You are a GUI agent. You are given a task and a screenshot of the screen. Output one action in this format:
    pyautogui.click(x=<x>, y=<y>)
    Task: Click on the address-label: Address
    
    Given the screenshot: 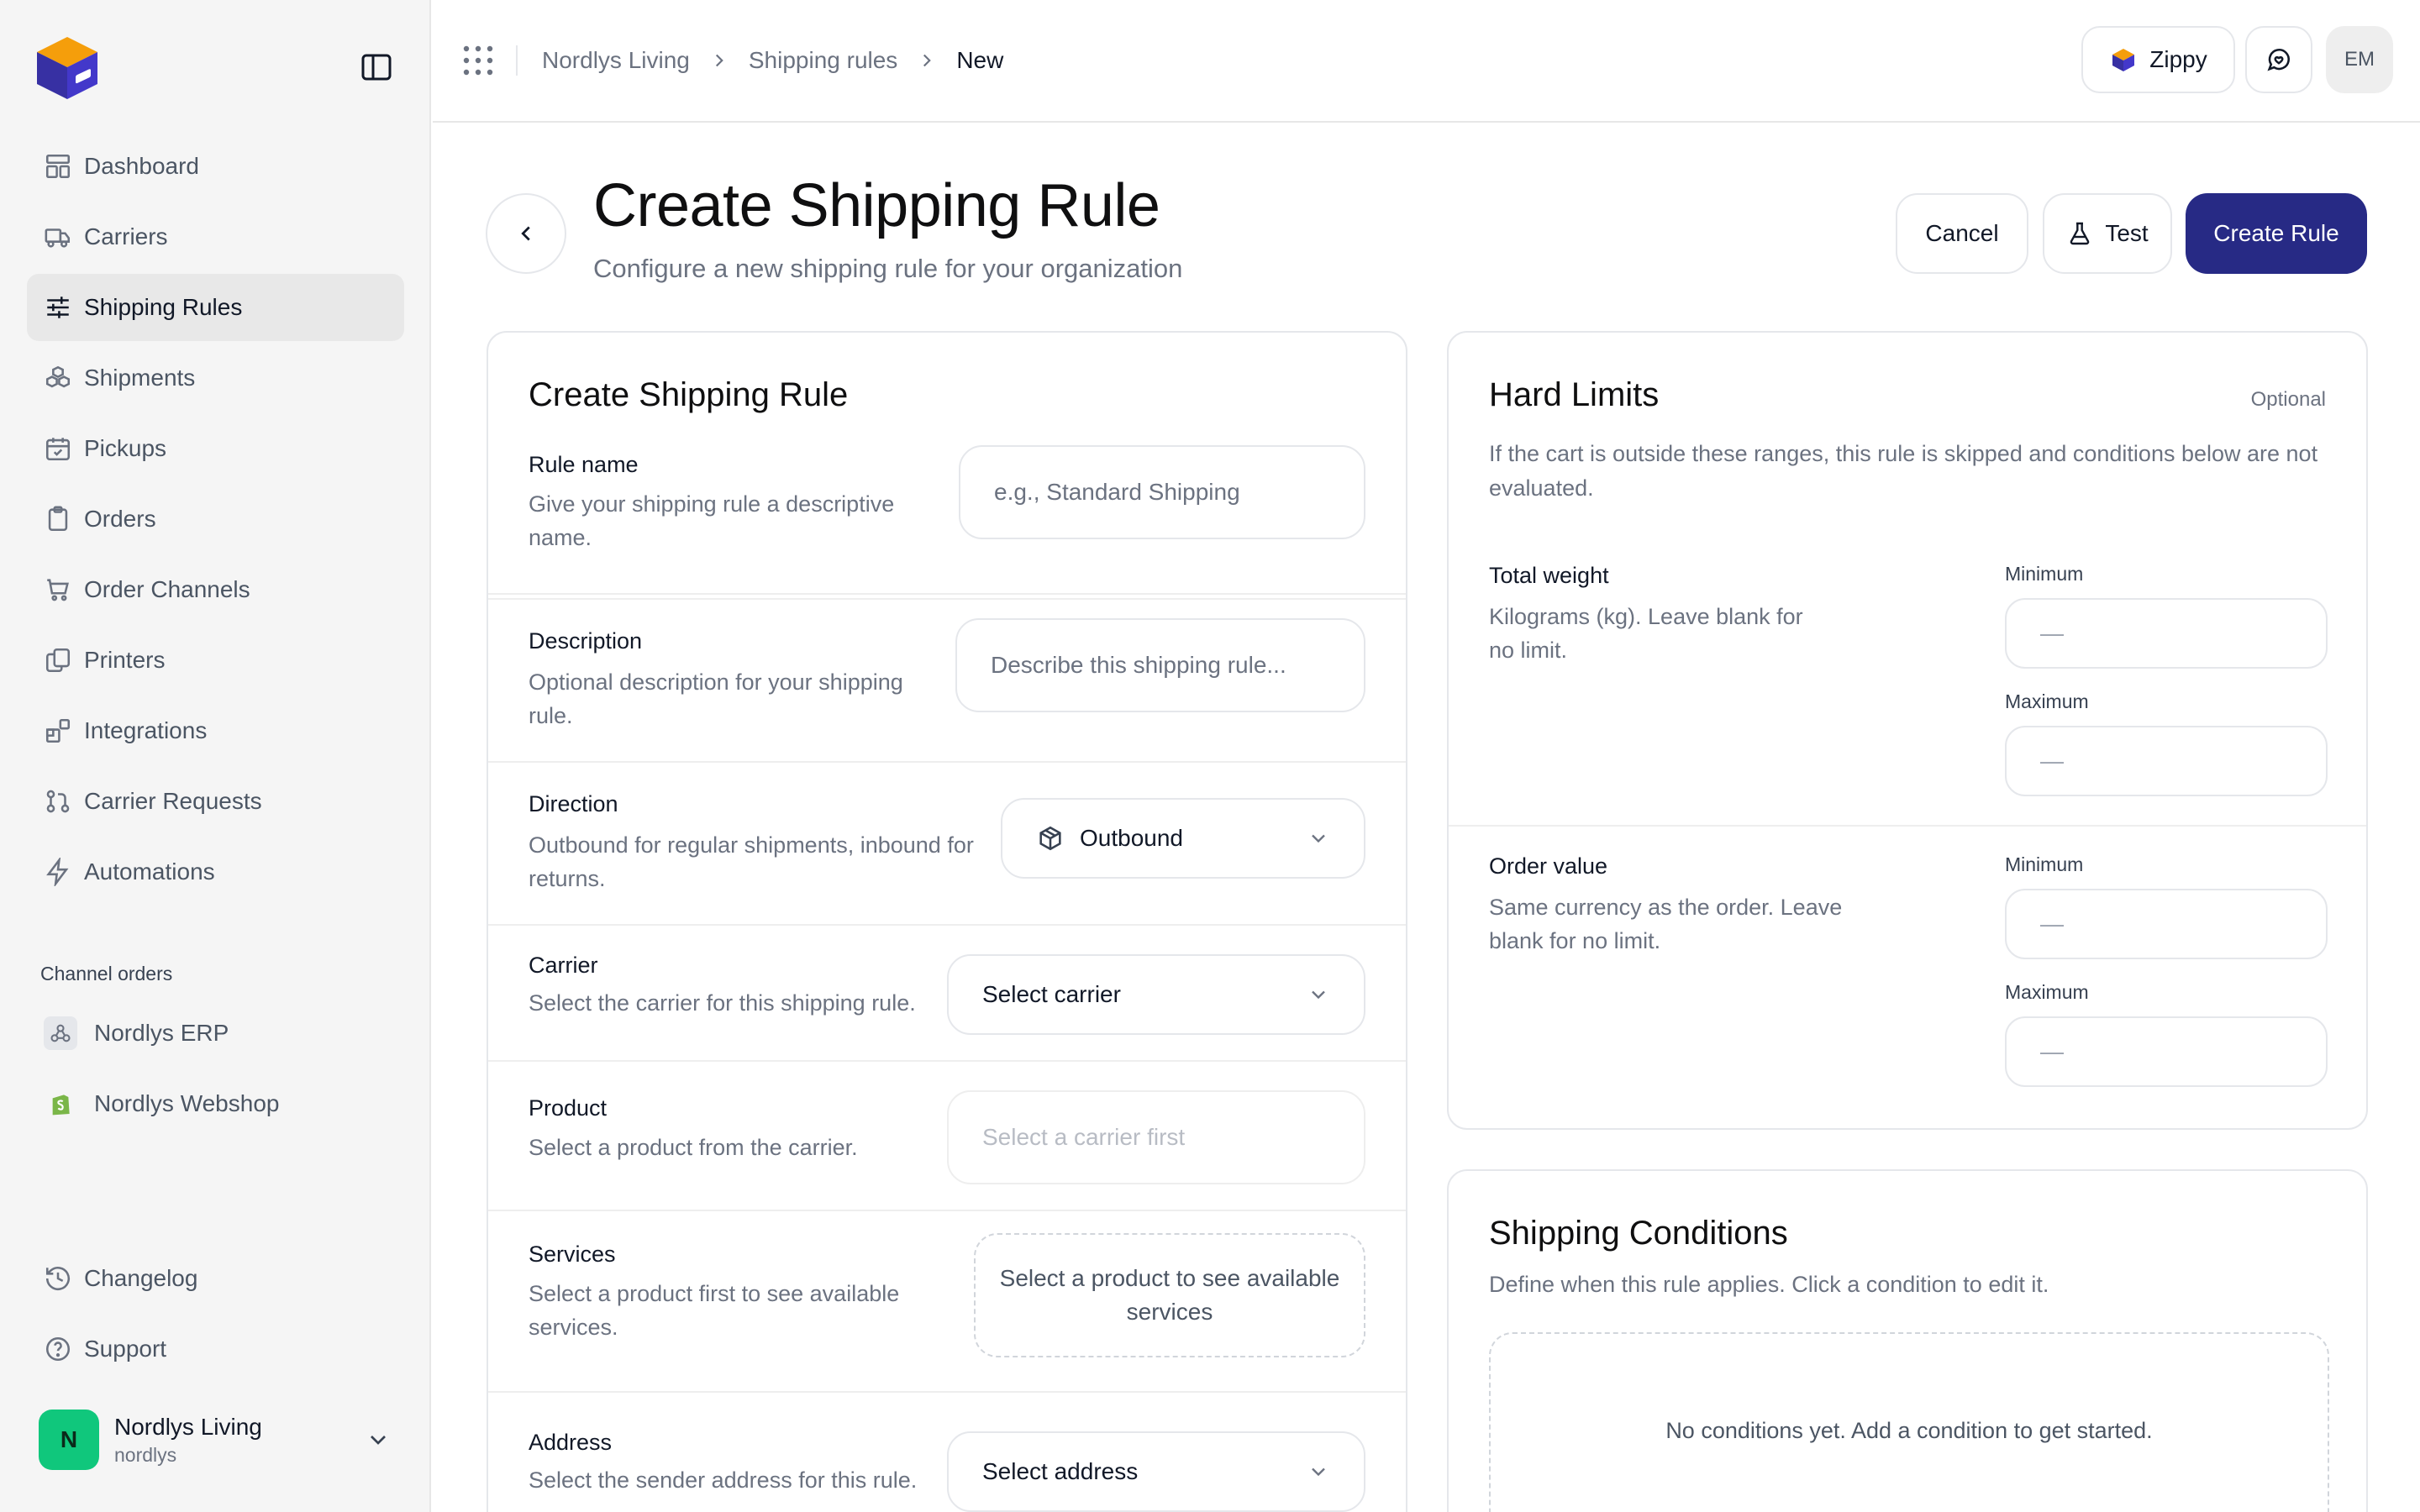 What is the action you would take?
    pyautogui.click(x=571, y=1442)
    